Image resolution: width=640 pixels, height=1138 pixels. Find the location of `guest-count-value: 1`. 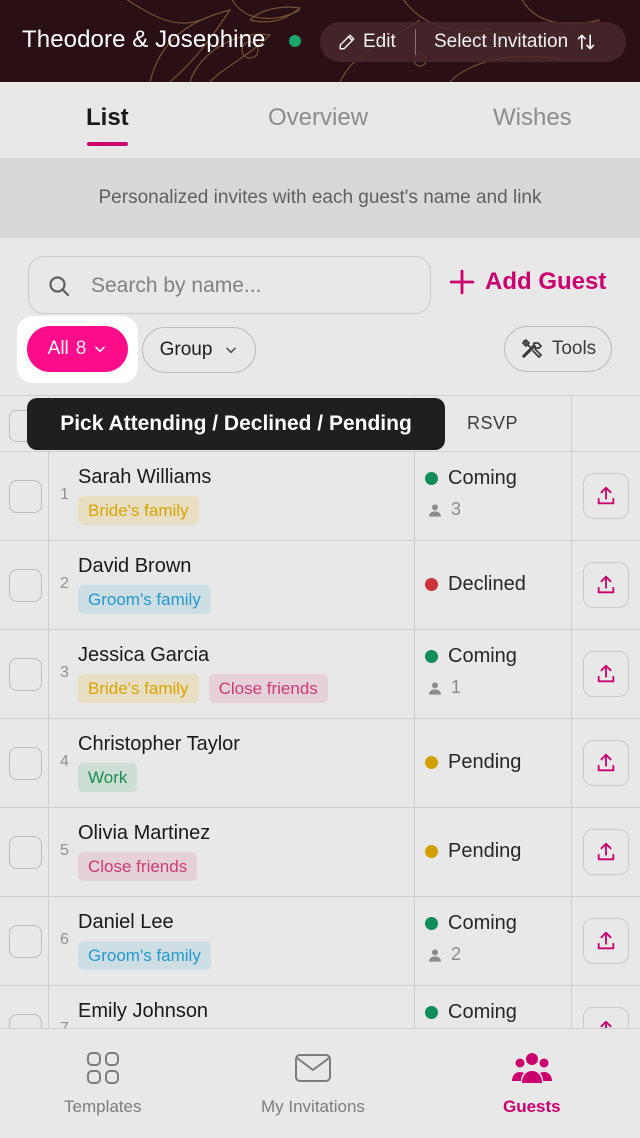

guest-count-value: 1 is located at coordinates (456, 687).